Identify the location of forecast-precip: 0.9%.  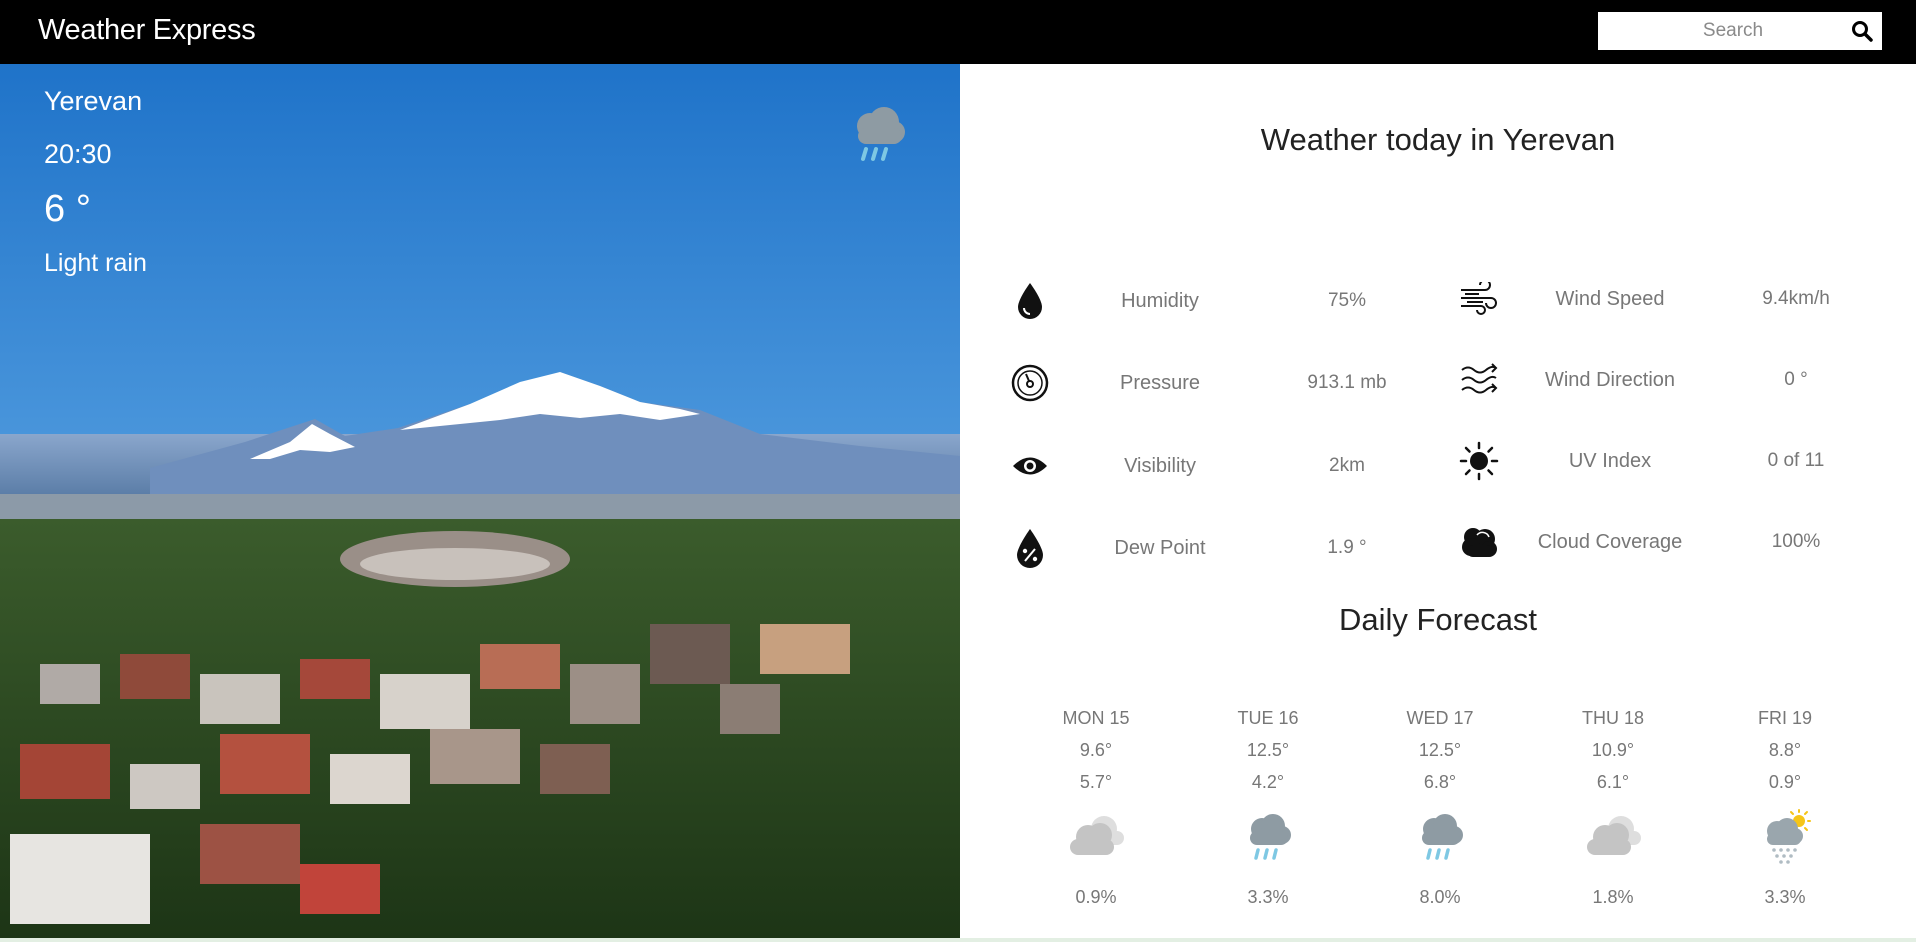
(1096, 897).